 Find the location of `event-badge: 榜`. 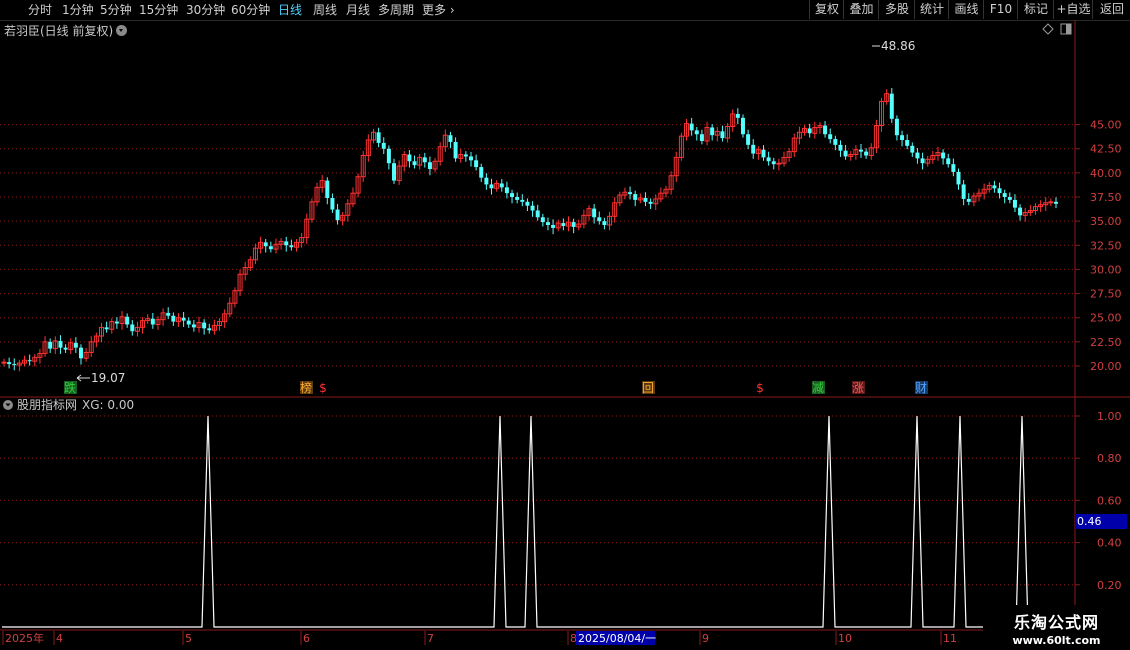

event-badge: 榜 is located at coordinates (306, 387).